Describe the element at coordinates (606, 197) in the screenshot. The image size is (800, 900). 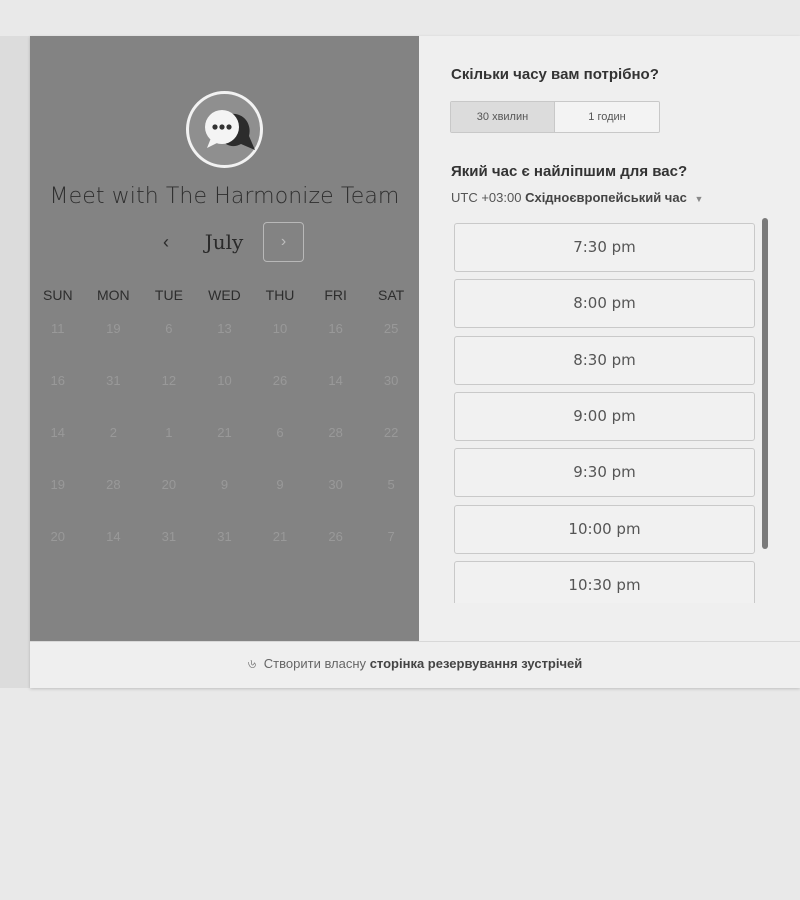
I see `timezone-name: Східноєвропейський час` at that location.